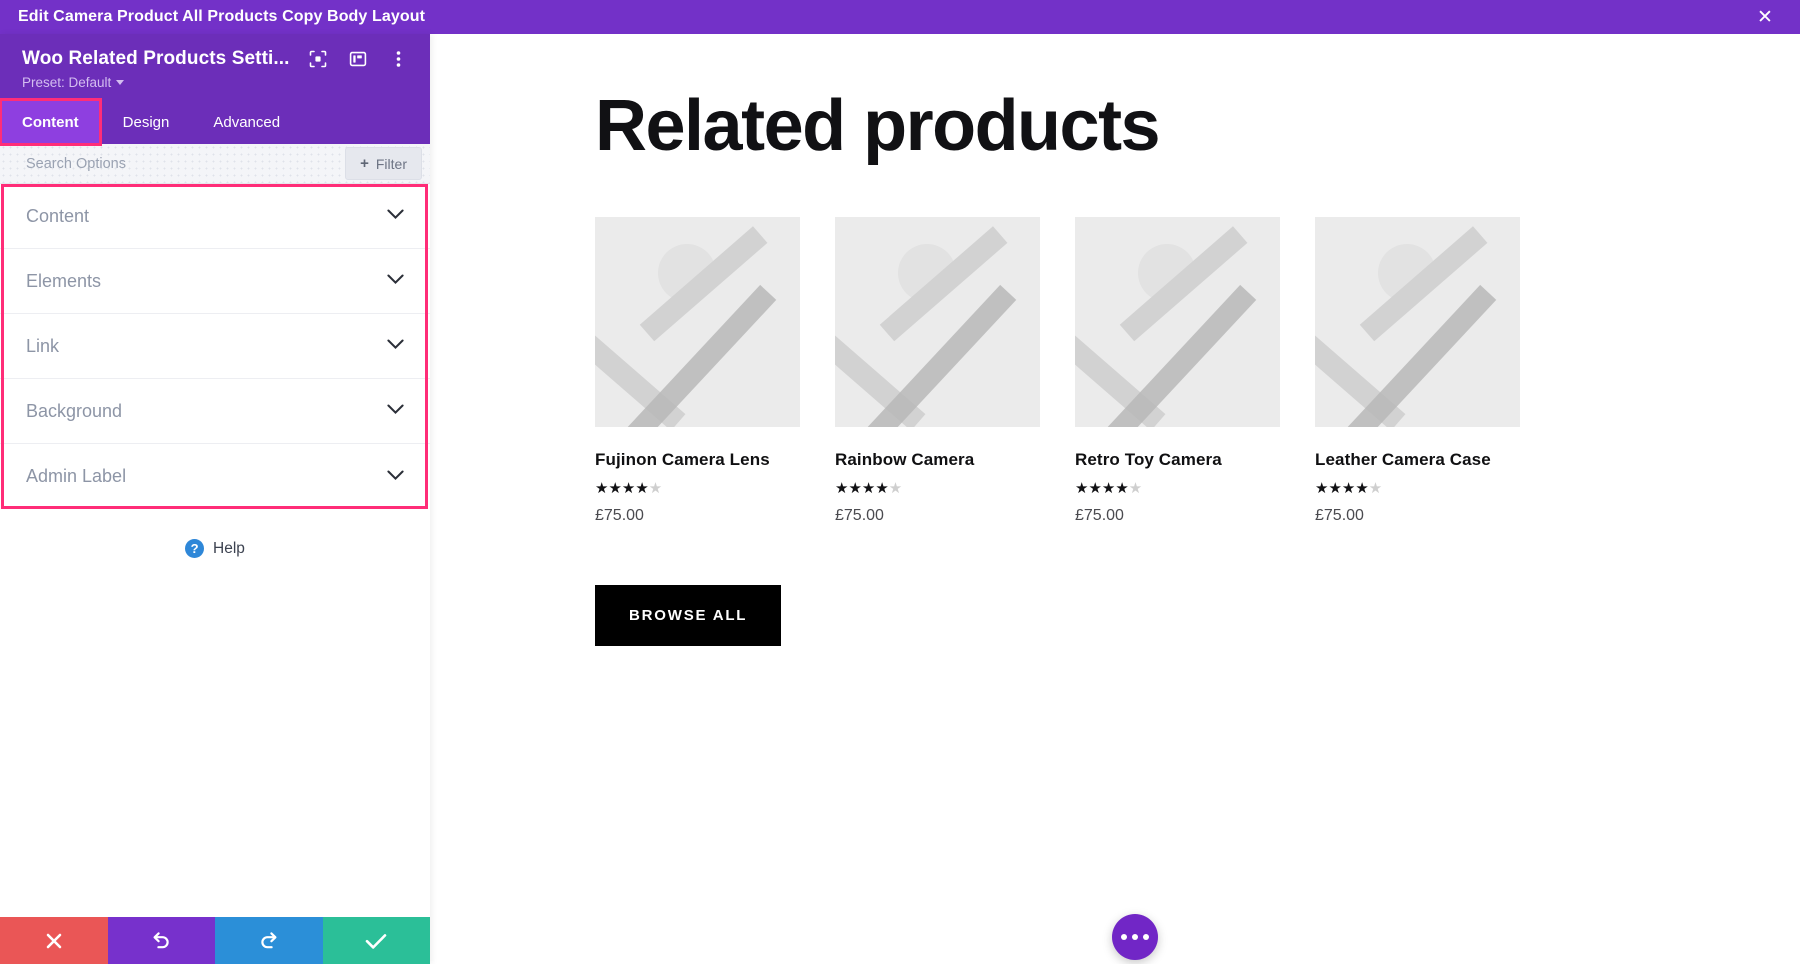 This screenshot has height=964, width=1800. I want to click on settings-tabs: Content Design Advanced, so click(215, 122).